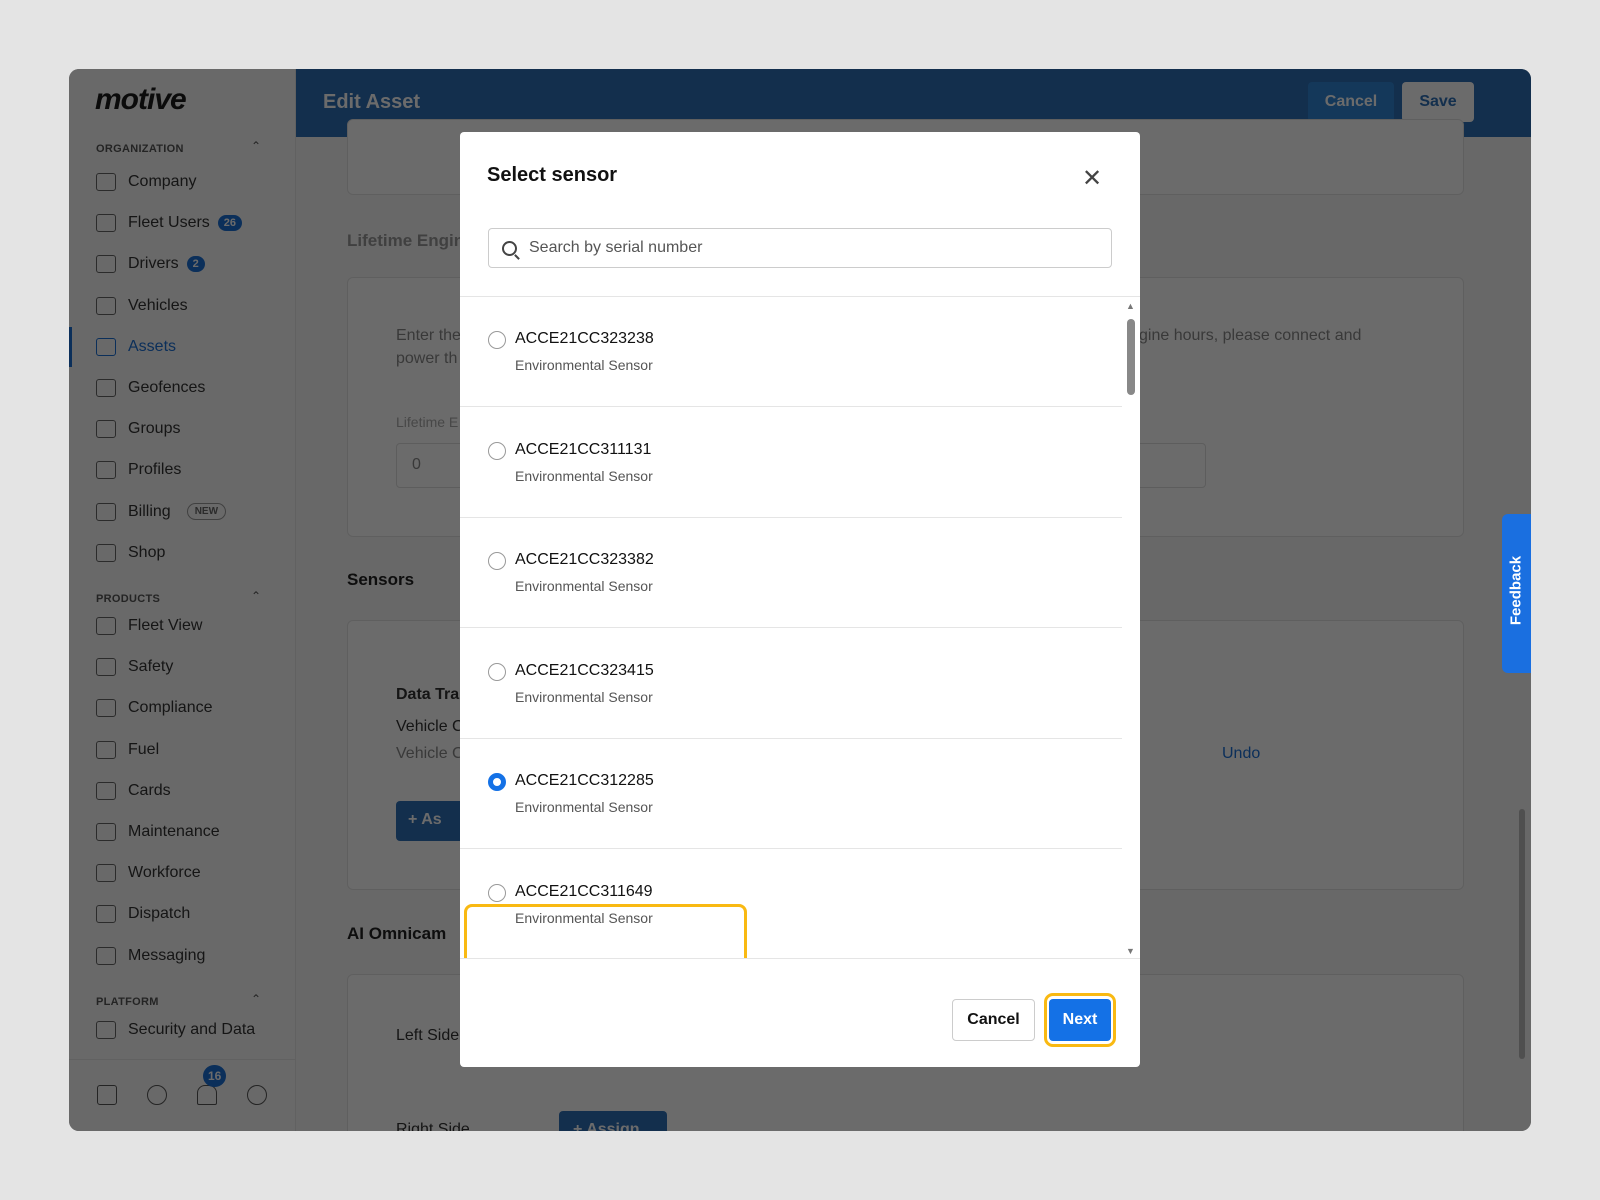 This screenshot has width=1600, height=1200. What do you see at coordinates (791, 573) in the screenshot?
I see `sensor-option: ACCE21CC323382 Environmental Sensor` at bounding box center [791, 573].